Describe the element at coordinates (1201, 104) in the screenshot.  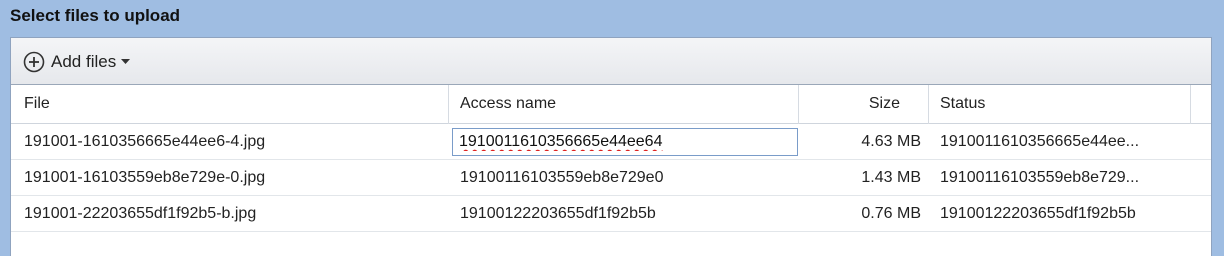
I see `column-header-filler` at that location.